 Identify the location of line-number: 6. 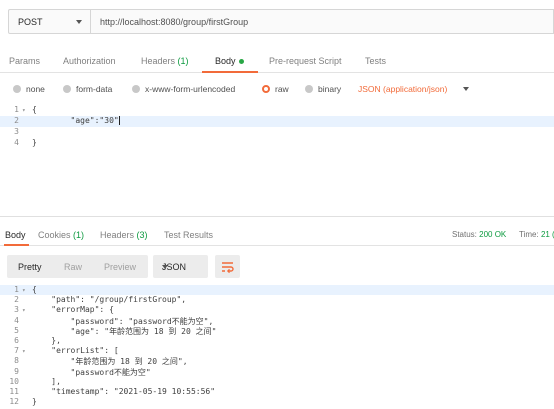
(16, 340).